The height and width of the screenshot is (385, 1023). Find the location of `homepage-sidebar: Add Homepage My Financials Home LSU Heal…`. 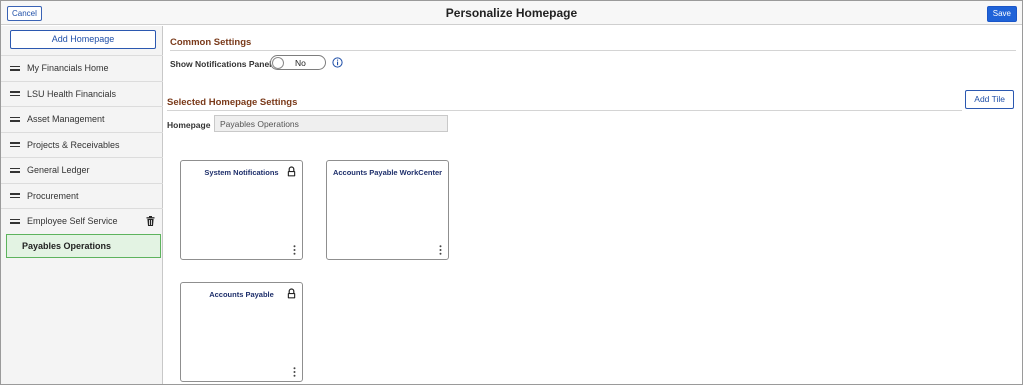

homepage-sidebar: Add Homepage My Financials Home LSU Heal… is located at coordinates (82, 205).